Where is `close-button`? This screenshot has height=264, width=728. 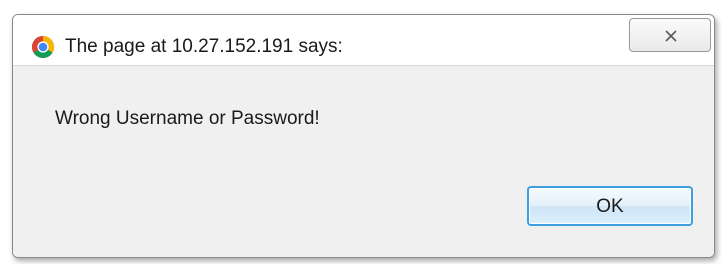
close-button is located at coordinates (670, 35).